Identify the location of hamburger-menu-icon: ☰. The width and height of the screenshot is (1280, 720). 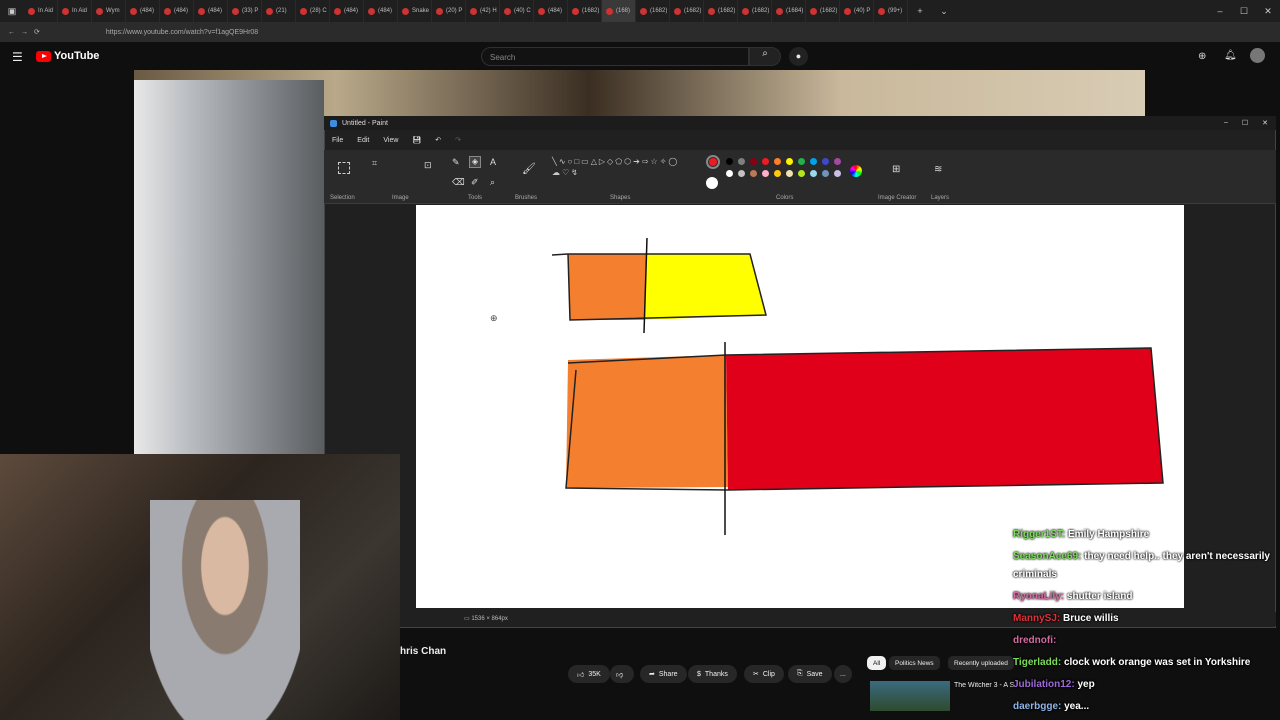
(17, 57).